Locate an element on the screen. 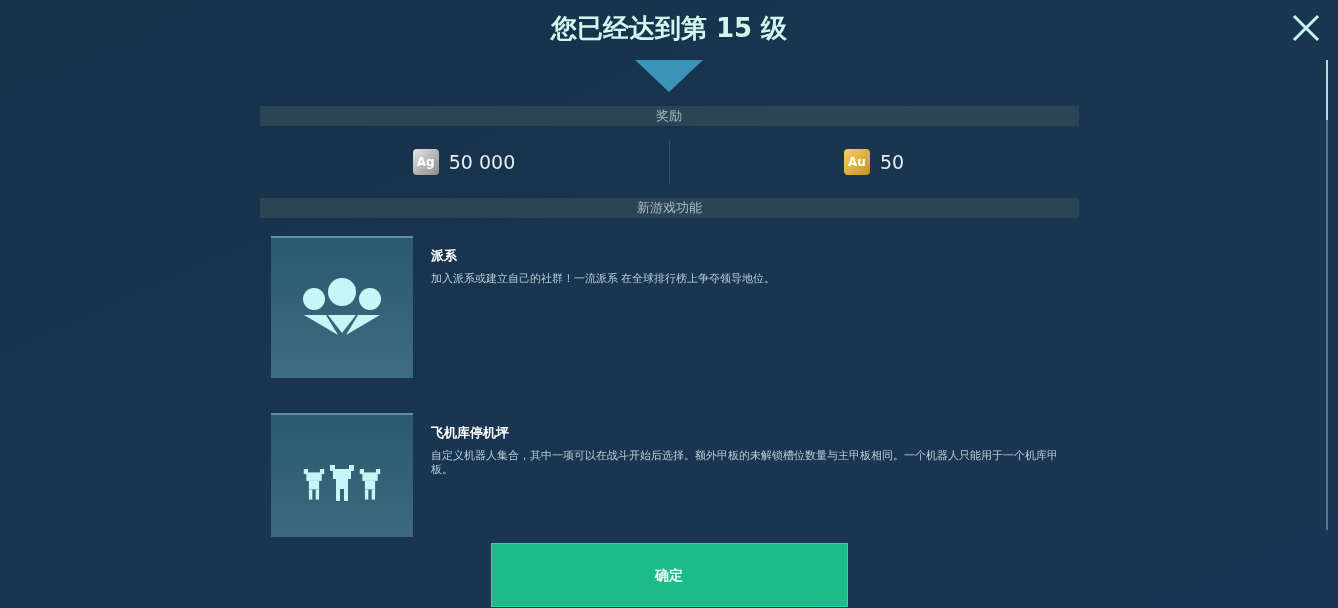  section-header: 奖励 is located at coordinates (669, 116).